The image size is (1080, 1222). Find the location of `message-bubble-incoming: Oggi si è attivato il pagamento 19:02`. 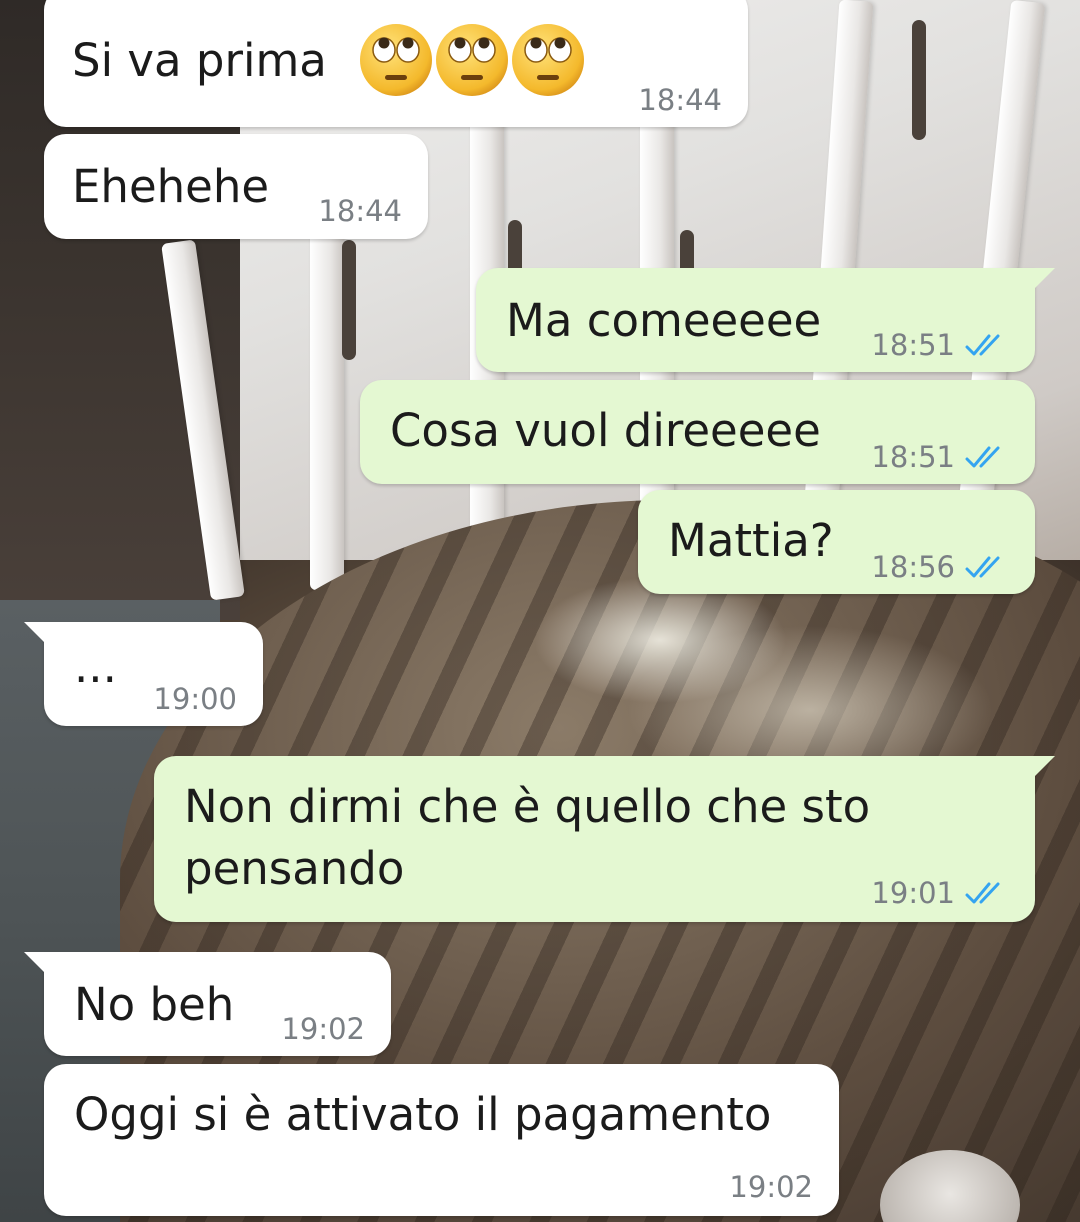

message-bubble-incoming: Oggi si è attivato il pagamento 19:02 is located at coordinates (441, 1140).